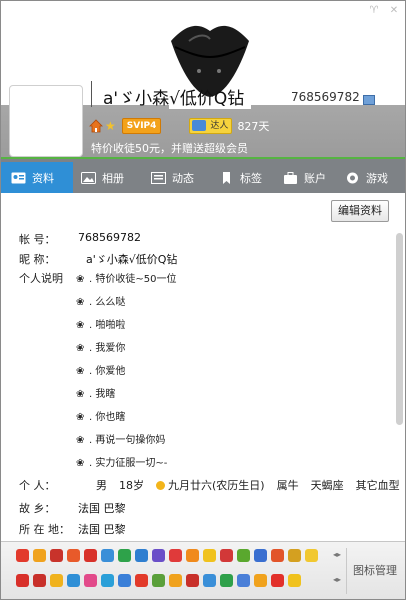 Image resolution: width=406 pixels, height=600 pixels. I want to click on bio-line: ❀. 你也瞎, so click(101, 417).